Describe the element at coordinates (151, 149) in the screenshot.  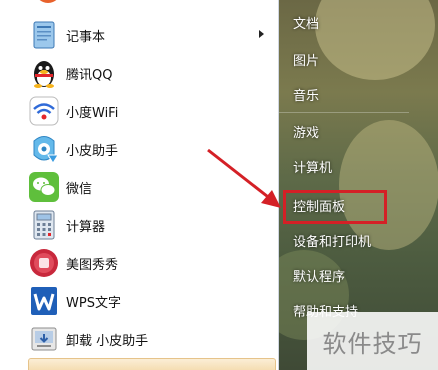
I see `program-xiaopi-assistant: 小皮助手` at that location.